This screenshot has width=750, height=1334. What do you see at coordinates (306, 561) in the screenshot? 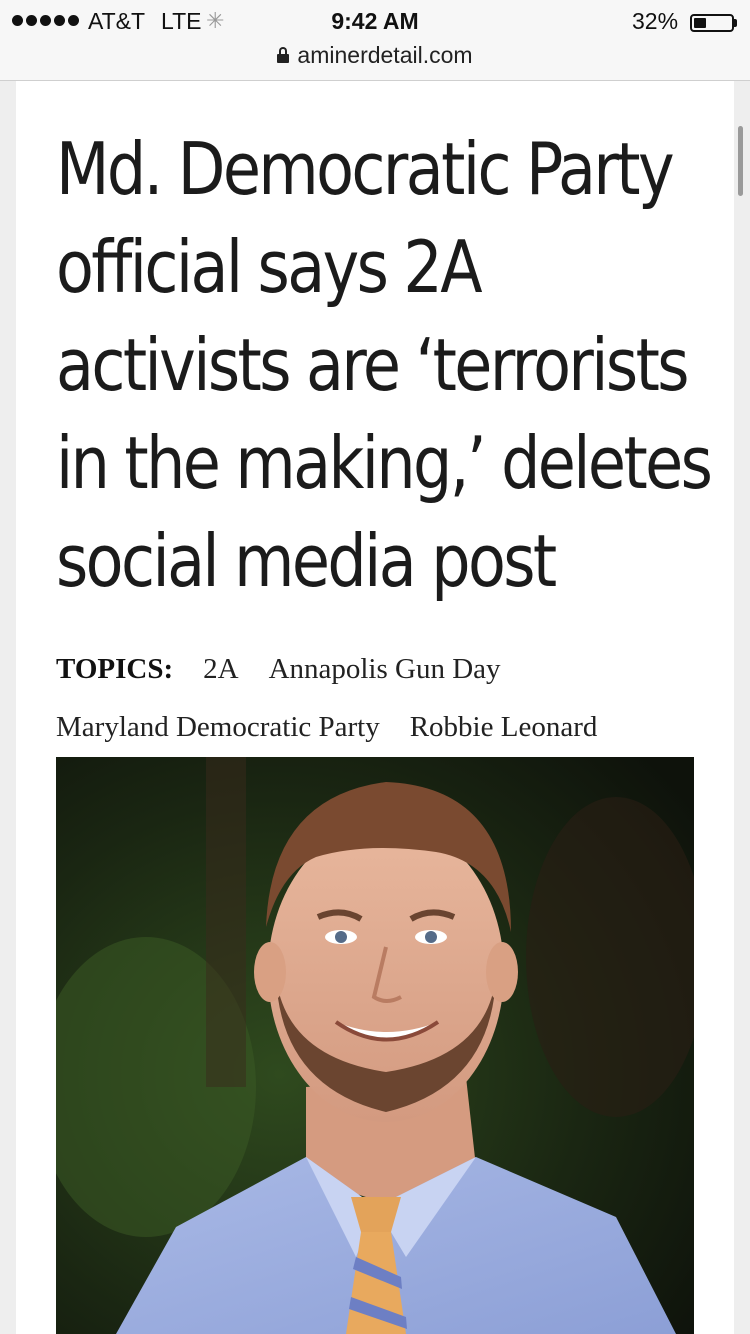
I see `headline-line: social media post` at bounding box center [306, 561].